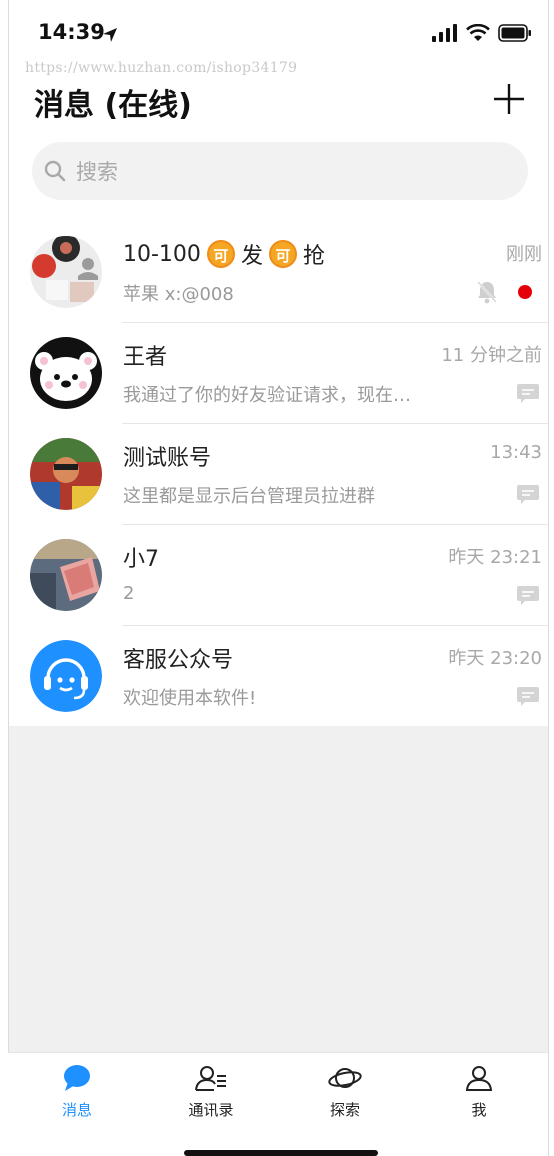  What do you see at coordinates (249, 496) in the screenshot?
I see `chat-preview: 这里都是显示后台管理员拉进群` at bounding box center [249, 496].